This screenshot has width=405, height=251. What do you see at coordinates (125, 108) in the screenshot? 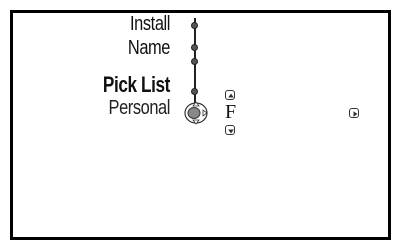
I see `menu-item-personal: Personal` at bounding box center [125, 108].